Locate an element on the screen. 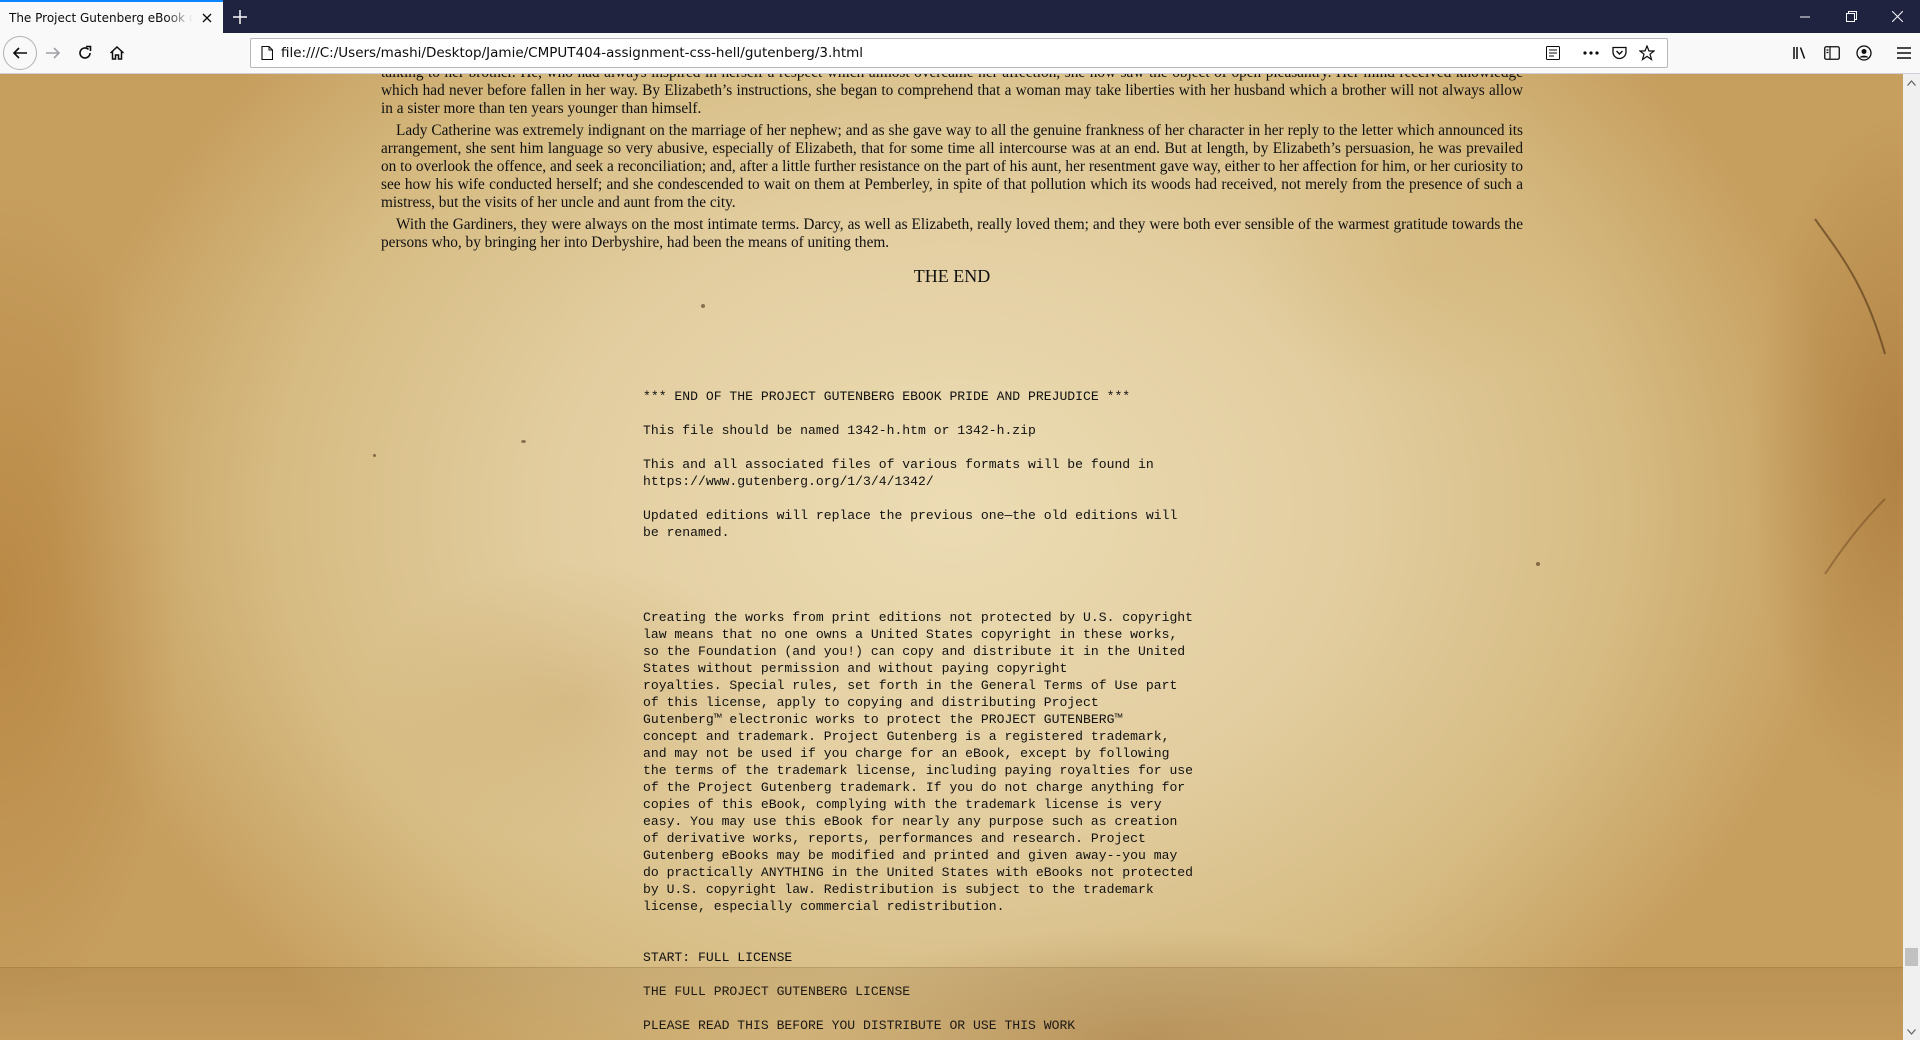  page-icon is located at coordinates (267, 53).